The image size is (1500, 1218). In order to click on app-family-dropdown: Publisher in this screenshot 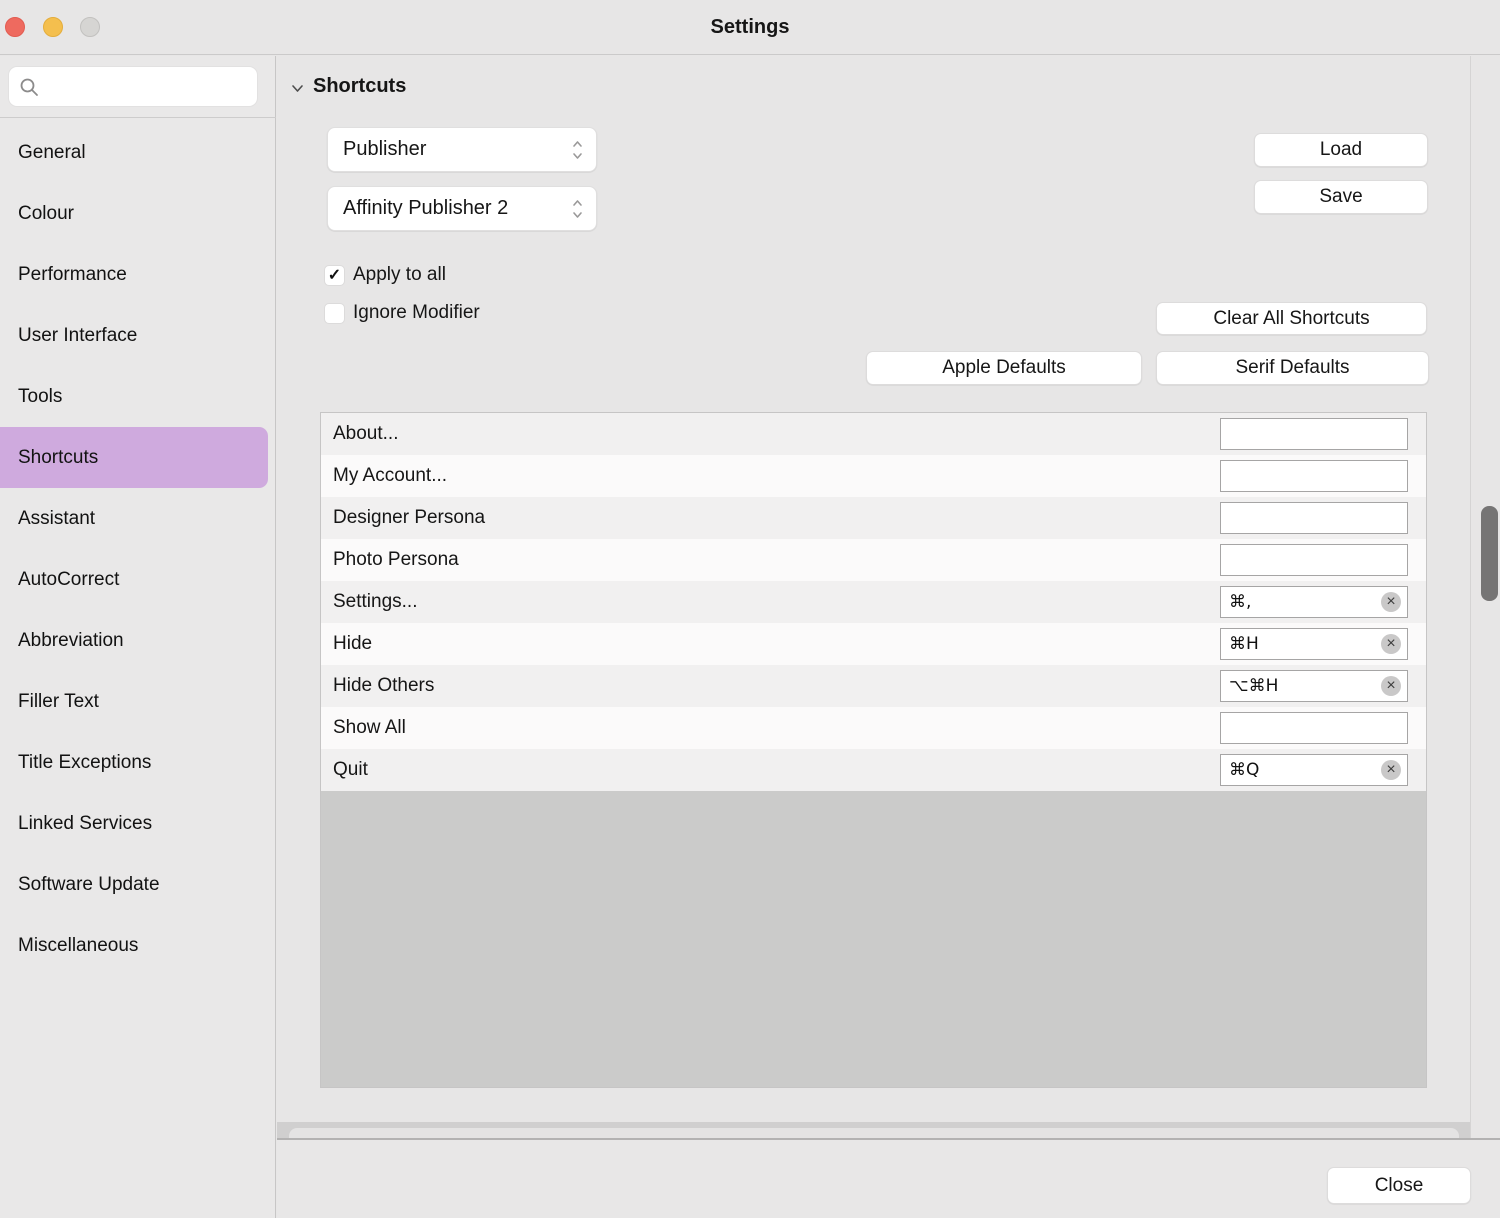, I will do `click(462, 149)`.